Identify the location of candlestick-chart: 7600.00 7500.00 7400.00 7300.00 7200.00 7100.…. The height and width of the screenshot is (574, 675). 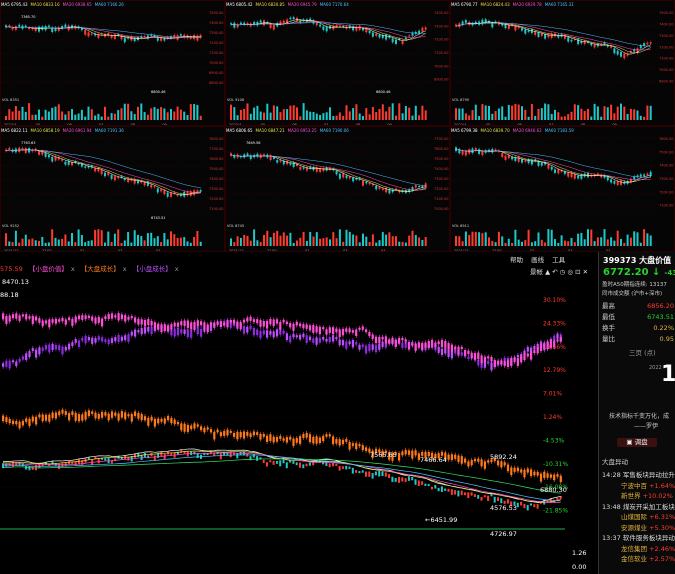
(563, 193).